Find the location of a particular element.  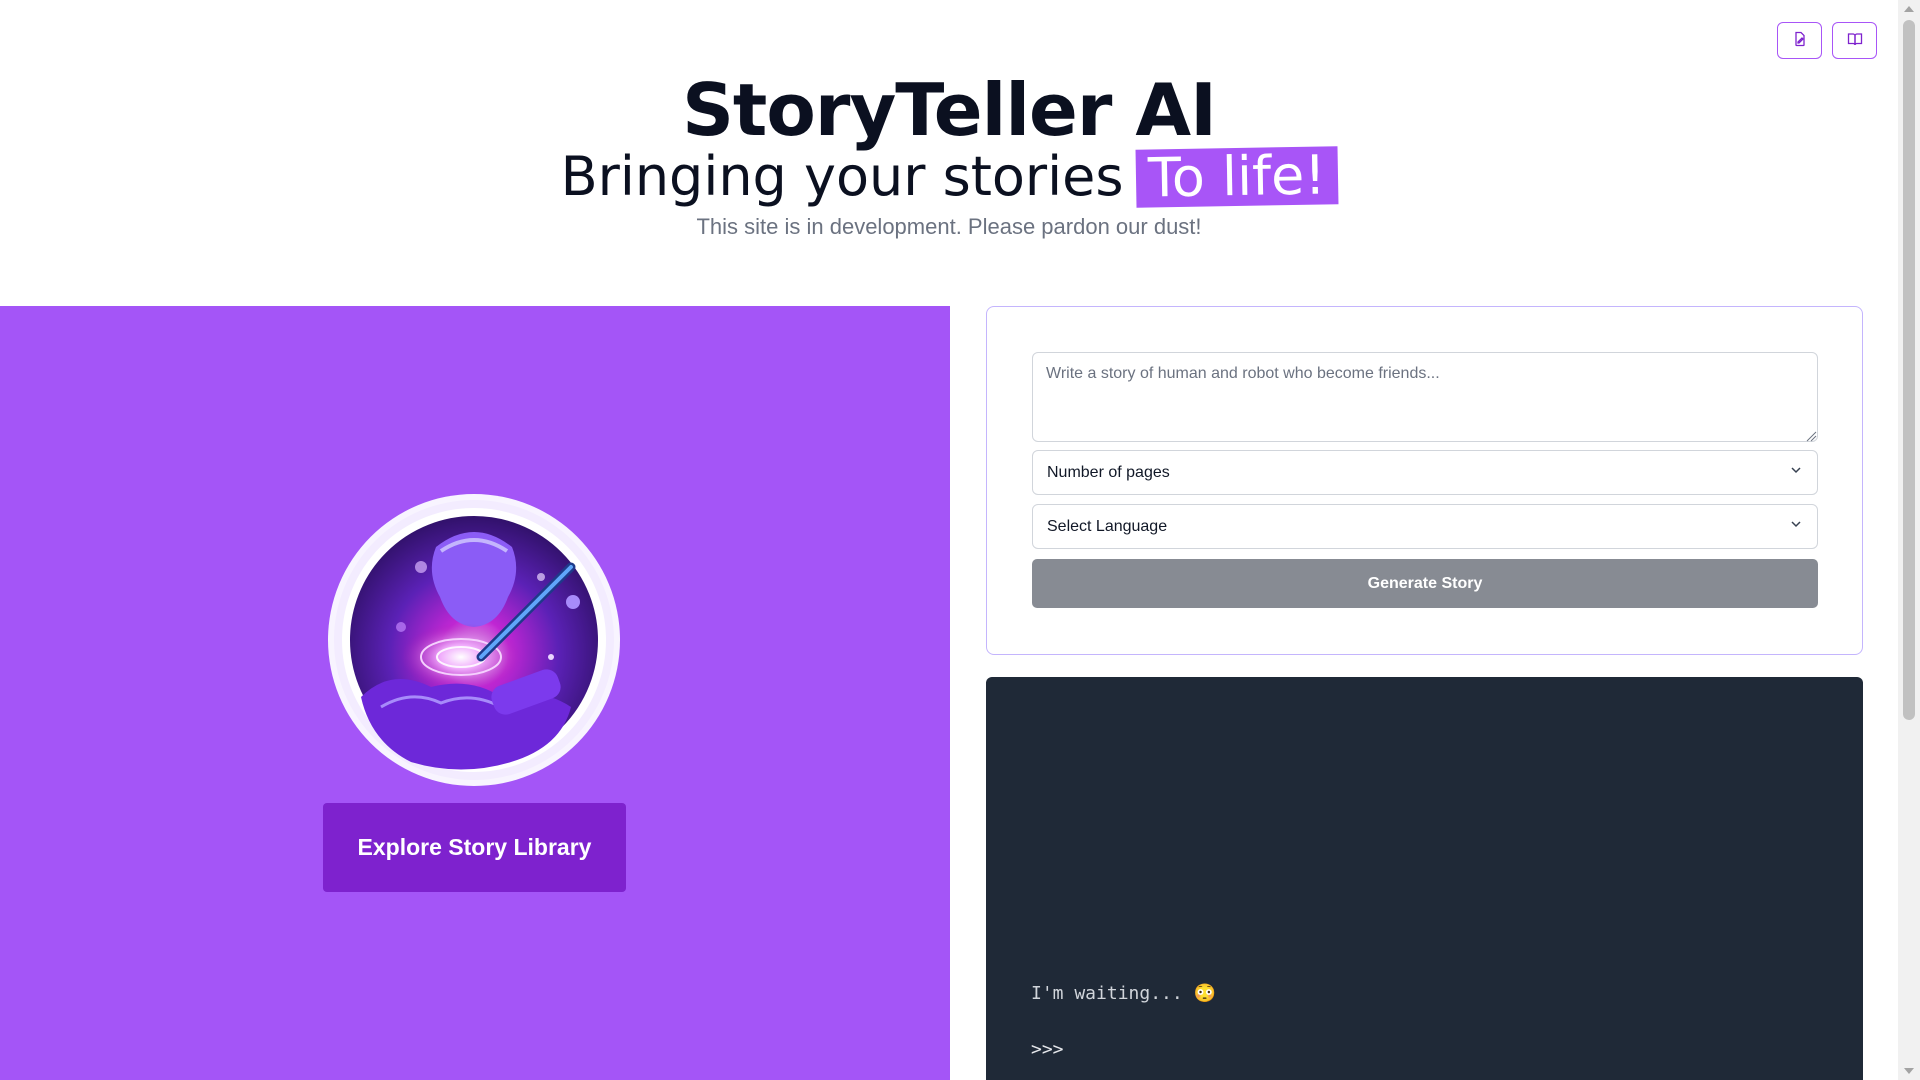

subtitle-highlight: To life! is located at coordinates (1236, 176).